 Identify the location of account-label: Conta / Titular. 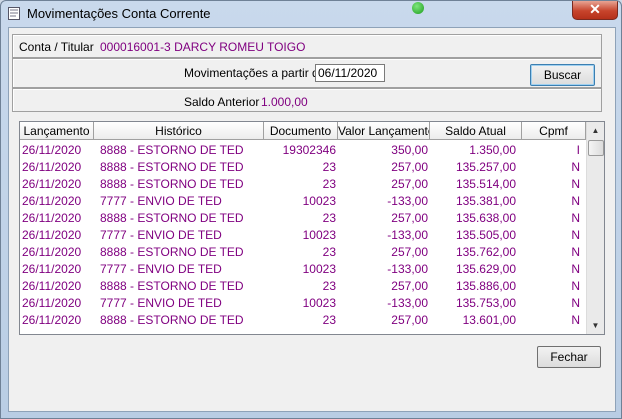
(56, 47).